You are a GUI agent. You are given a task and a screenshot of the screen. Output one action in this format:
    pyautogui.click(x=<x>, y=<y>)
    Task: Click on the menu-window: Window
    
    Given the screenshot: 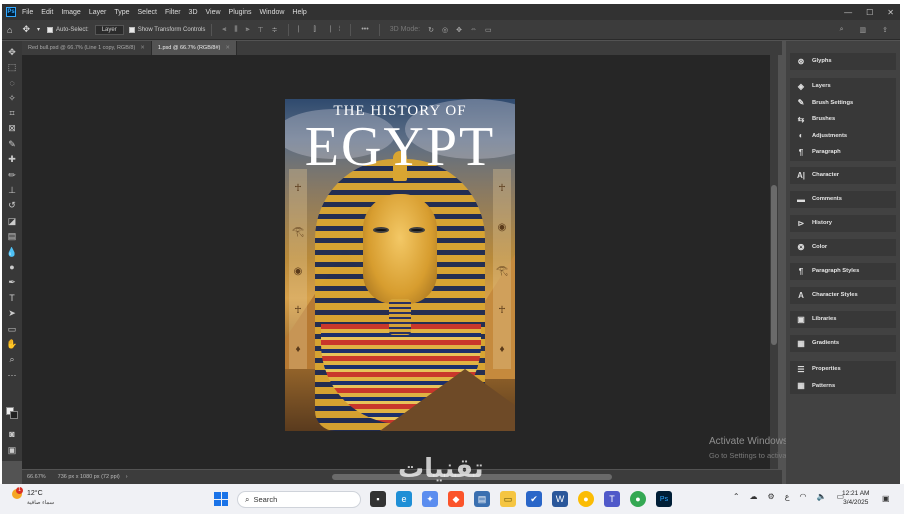 What is the action you would take?
    pyautogui.click(x=272, y=12)
    